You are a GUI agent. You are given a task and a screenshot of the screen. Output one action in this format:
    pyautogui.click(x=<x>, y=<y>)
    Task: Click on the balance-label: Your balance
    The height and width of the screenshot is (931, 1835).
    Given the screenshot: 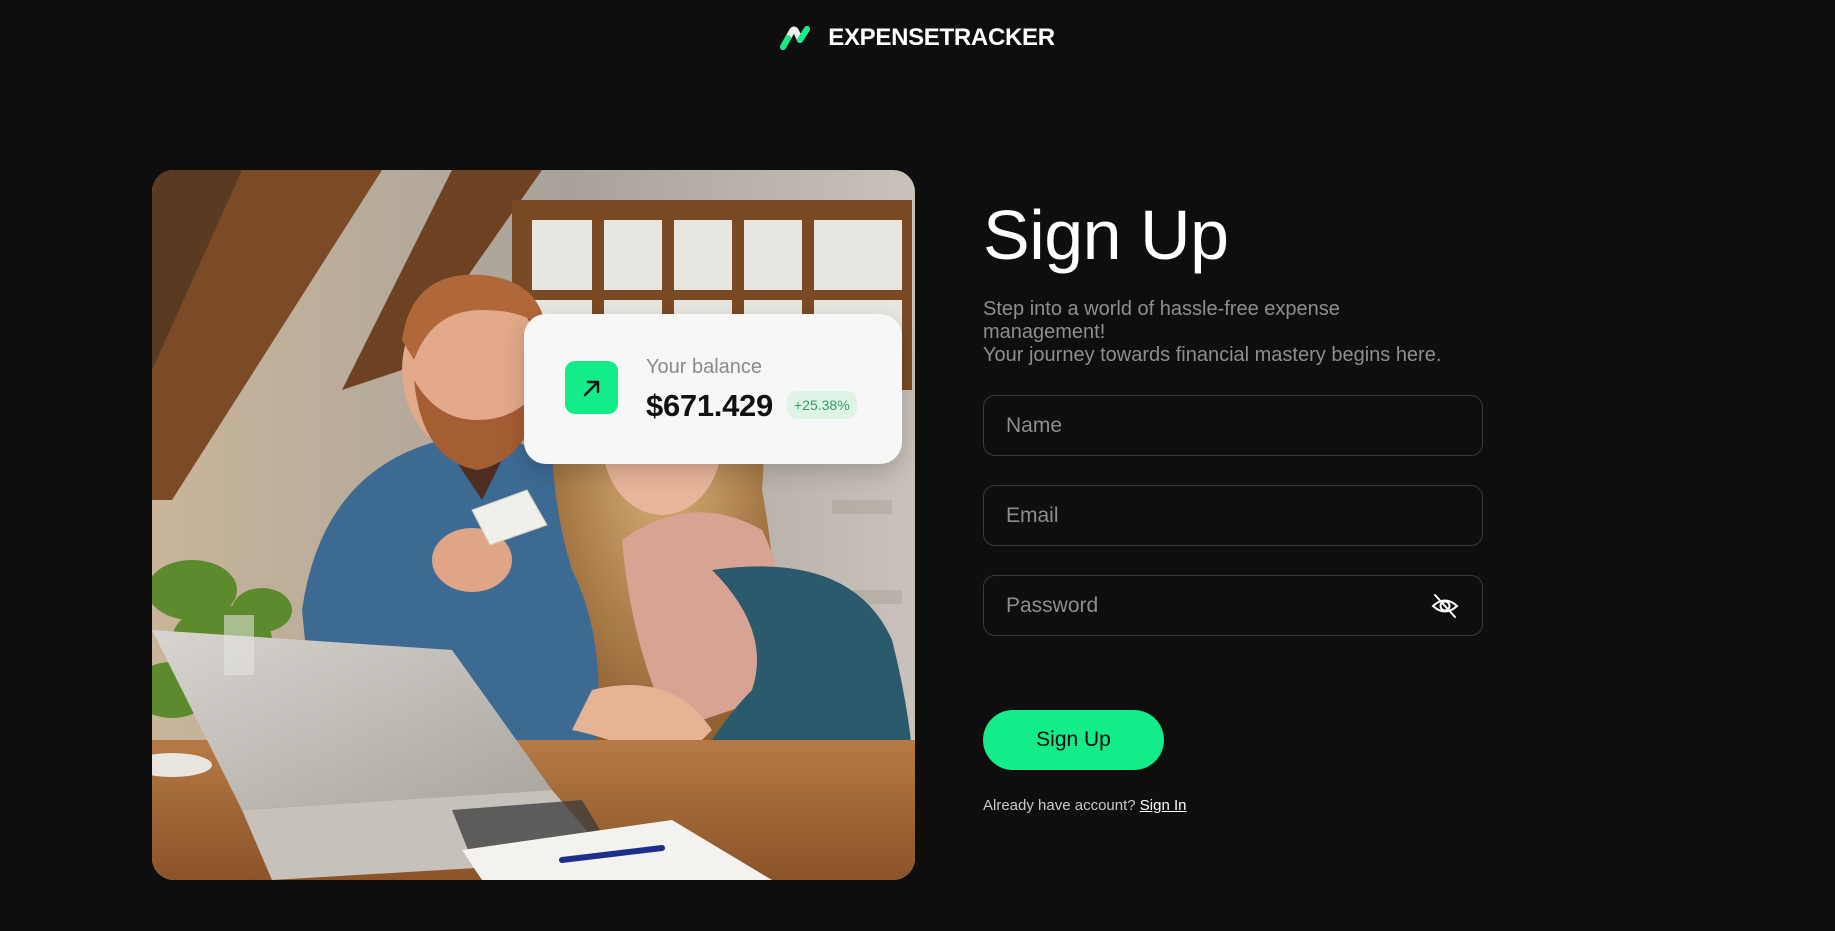 What is the action you would take?
    pyautogui.click(x=704, y=367)
    